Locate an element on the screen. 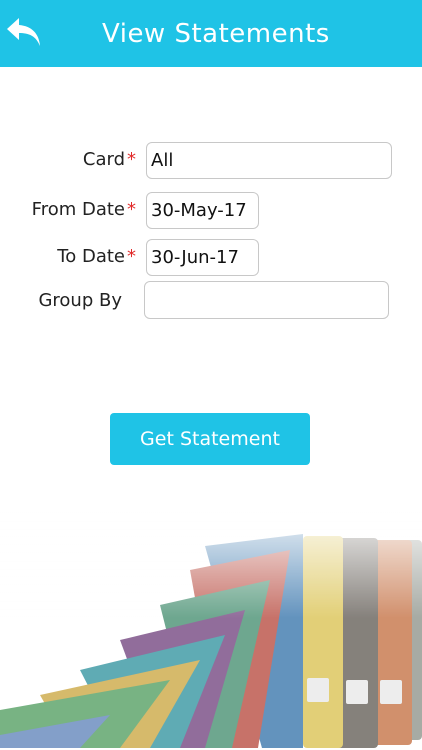 Image resolution: width=422 pixels, height=750 pixels. from-date-field is located at coordinates (202, 210).